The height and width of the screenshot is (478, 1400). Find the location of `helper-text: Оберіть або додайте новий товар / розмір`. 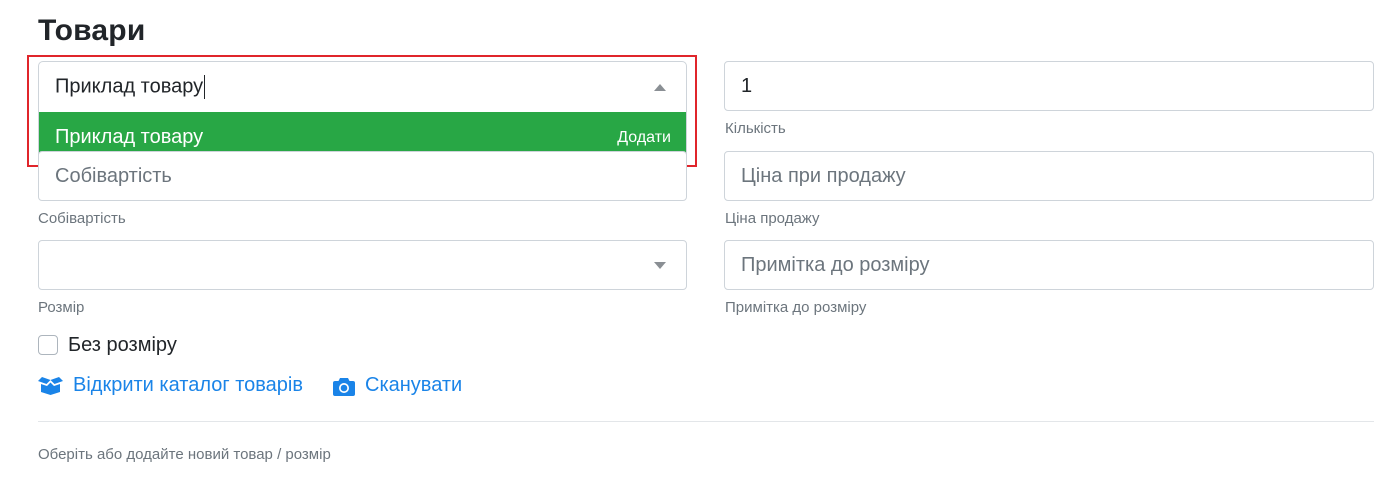

helper-text: Оберіть або додайте новий товар / розмір is located at coordinates (184, 454).